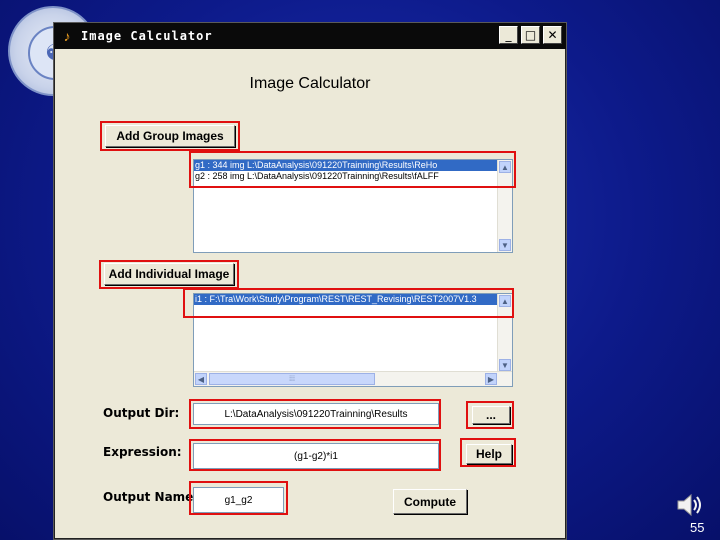 This screenshot has height=540, width=720. I want to click on horizontal-scrollbar: ◀ ⁞⁞⁞ ▶, so click(353, 378).